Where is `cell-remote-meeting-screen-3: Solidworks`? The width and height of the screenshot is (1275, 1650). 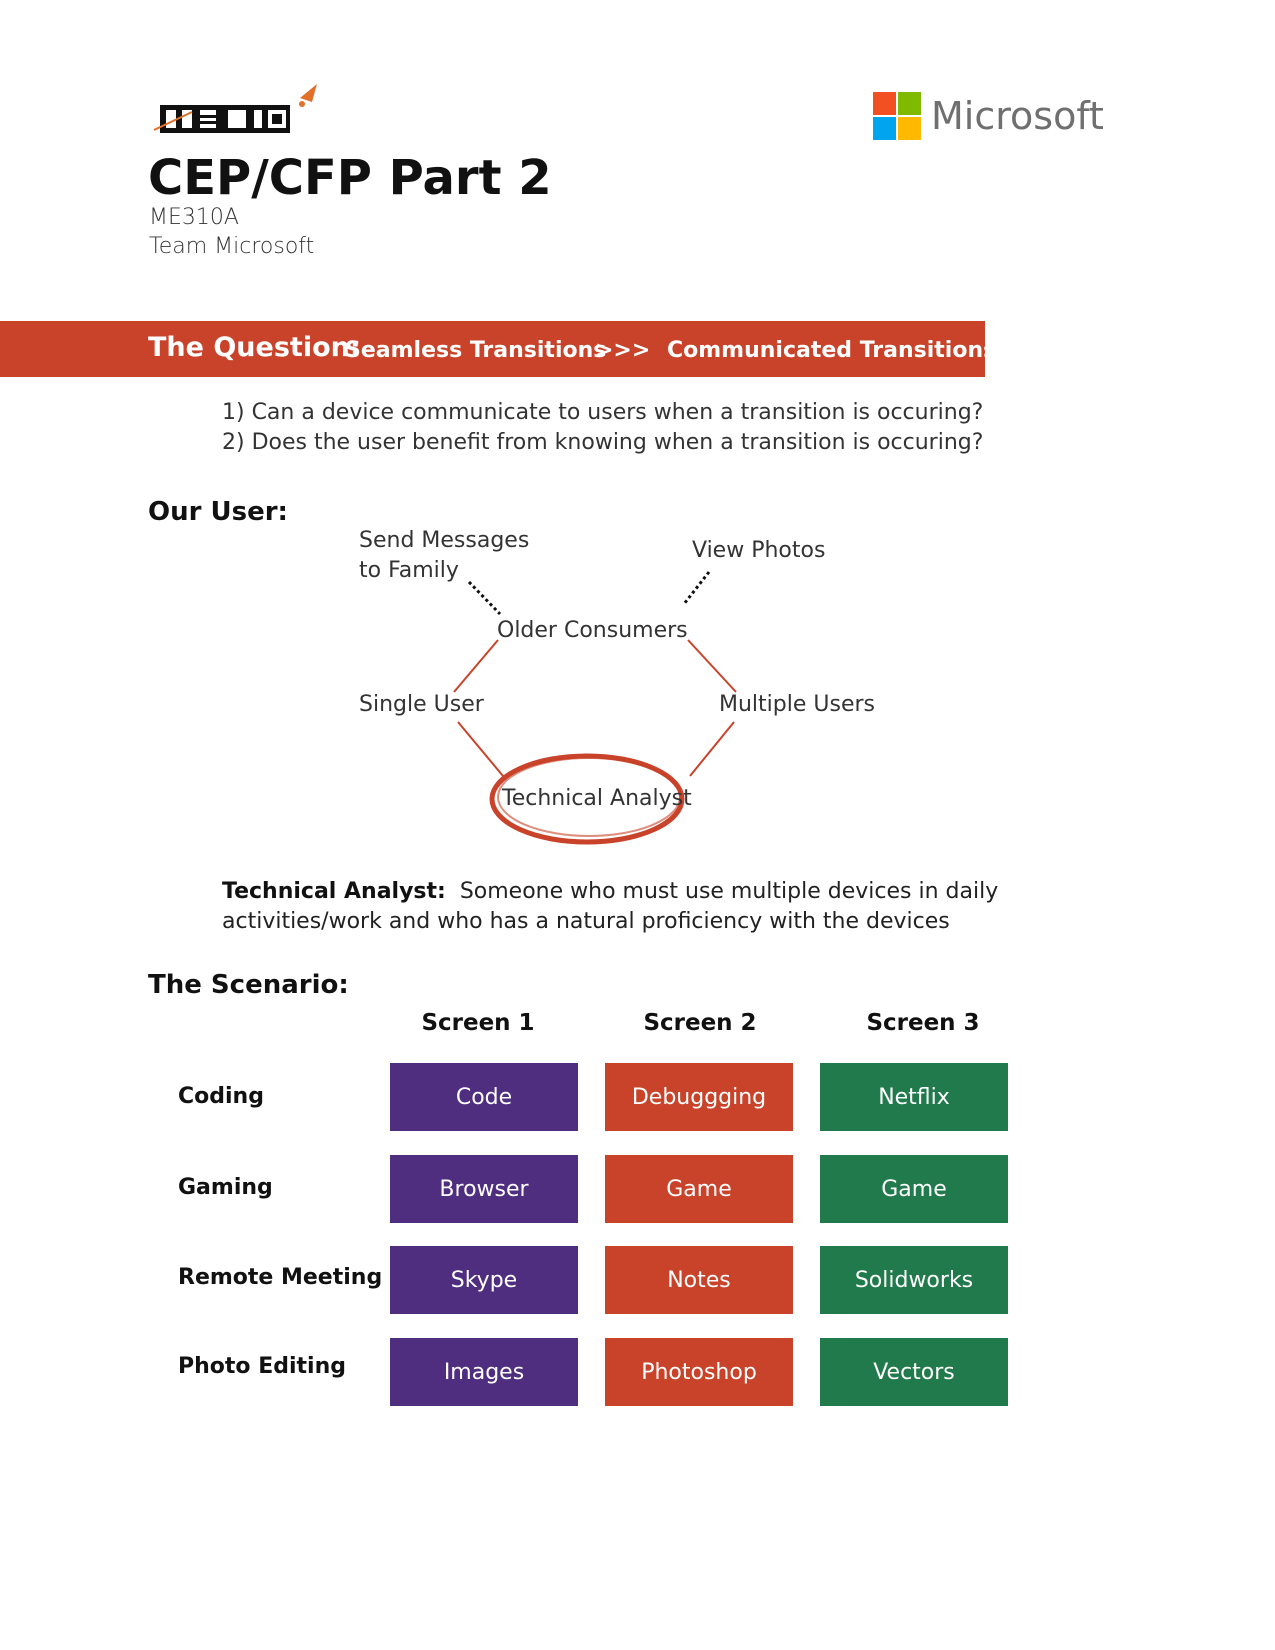
cell-remote-meeting-screen-3: Solidworks is located at coordinates (914, 1280).